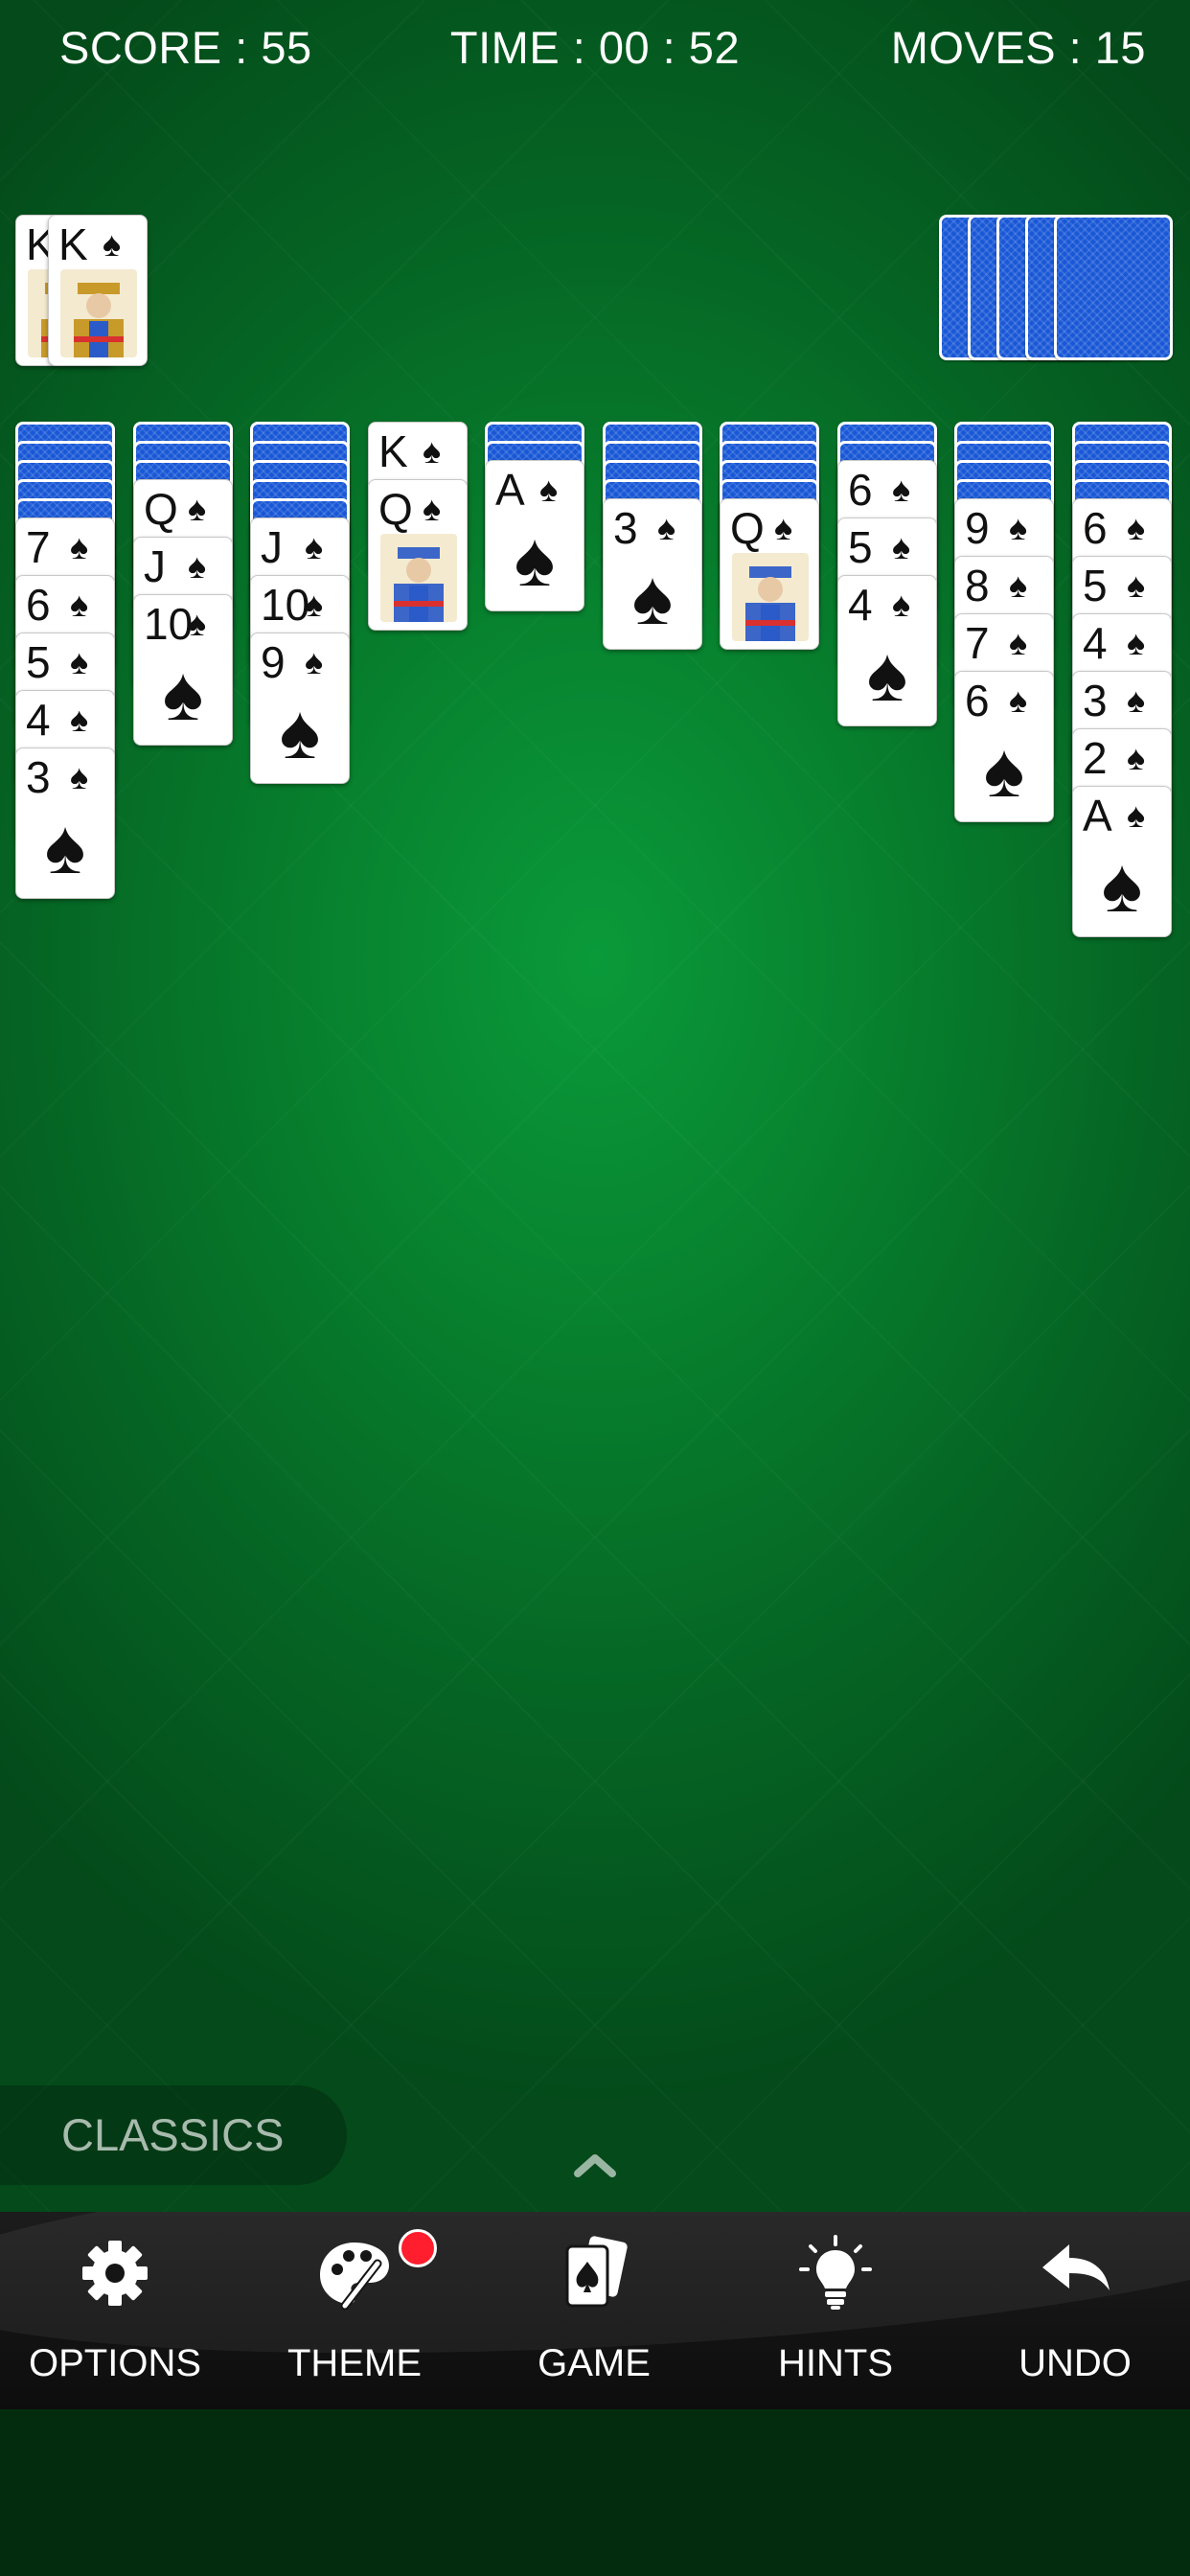 The height and width of the screenshot is (2576, 1190). What do you see at coordinates (1018, 47) in the screenshot?
I see `moves-display: MOVES : 15` at bounding box center [1018, 47].